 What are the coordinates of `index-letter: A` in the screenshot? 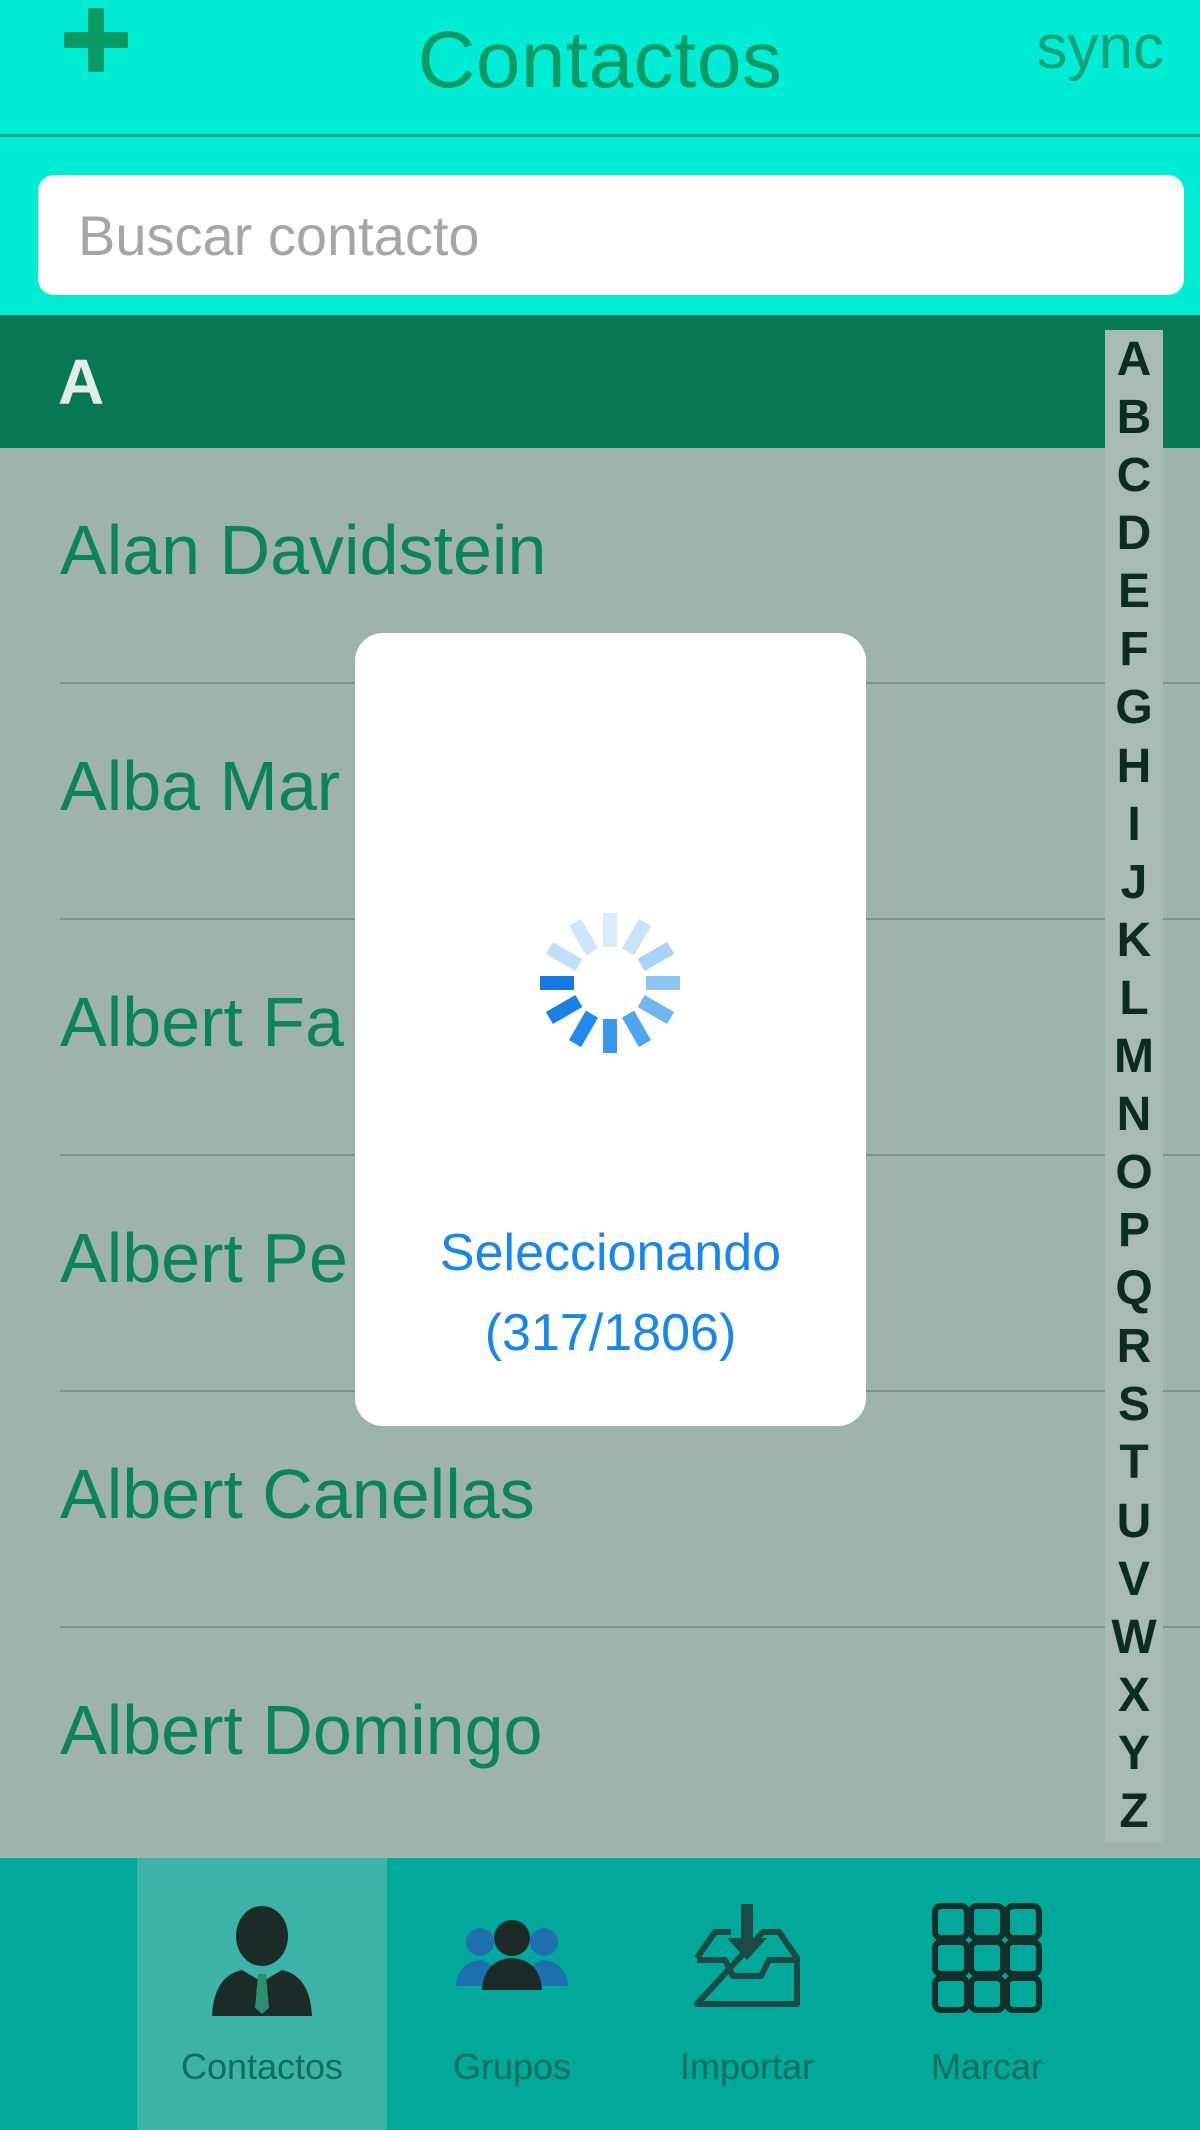 It's located at (1134, 360).